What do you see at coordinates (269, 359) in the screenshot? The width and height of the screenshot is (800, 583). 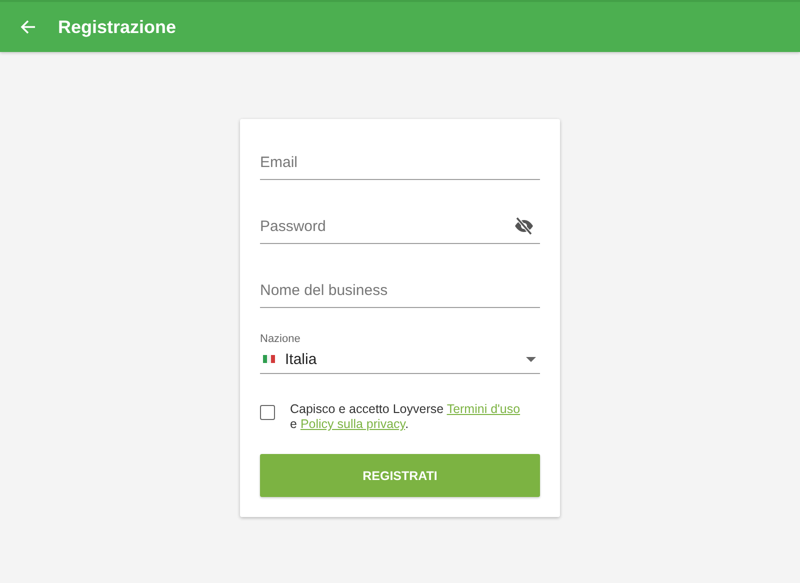 I see `flag-icon` at bounding box center [269, 359].